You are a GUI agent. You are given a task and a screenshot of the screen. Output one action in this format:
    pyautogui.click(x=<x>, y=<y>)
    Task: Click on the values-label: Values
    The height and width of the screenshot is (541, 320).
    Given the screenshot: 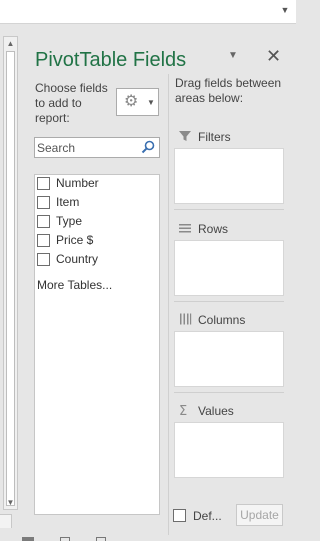 What is the action you would take?
    pyautogui.click(x=216, y=411)
    